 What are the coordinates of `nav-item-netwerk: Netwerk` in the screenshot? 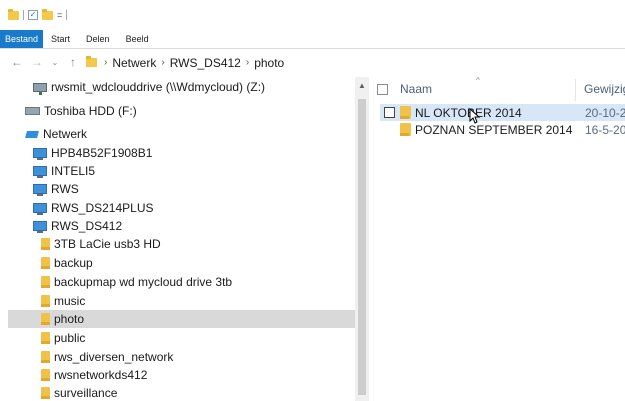 It's located at (56, 134).